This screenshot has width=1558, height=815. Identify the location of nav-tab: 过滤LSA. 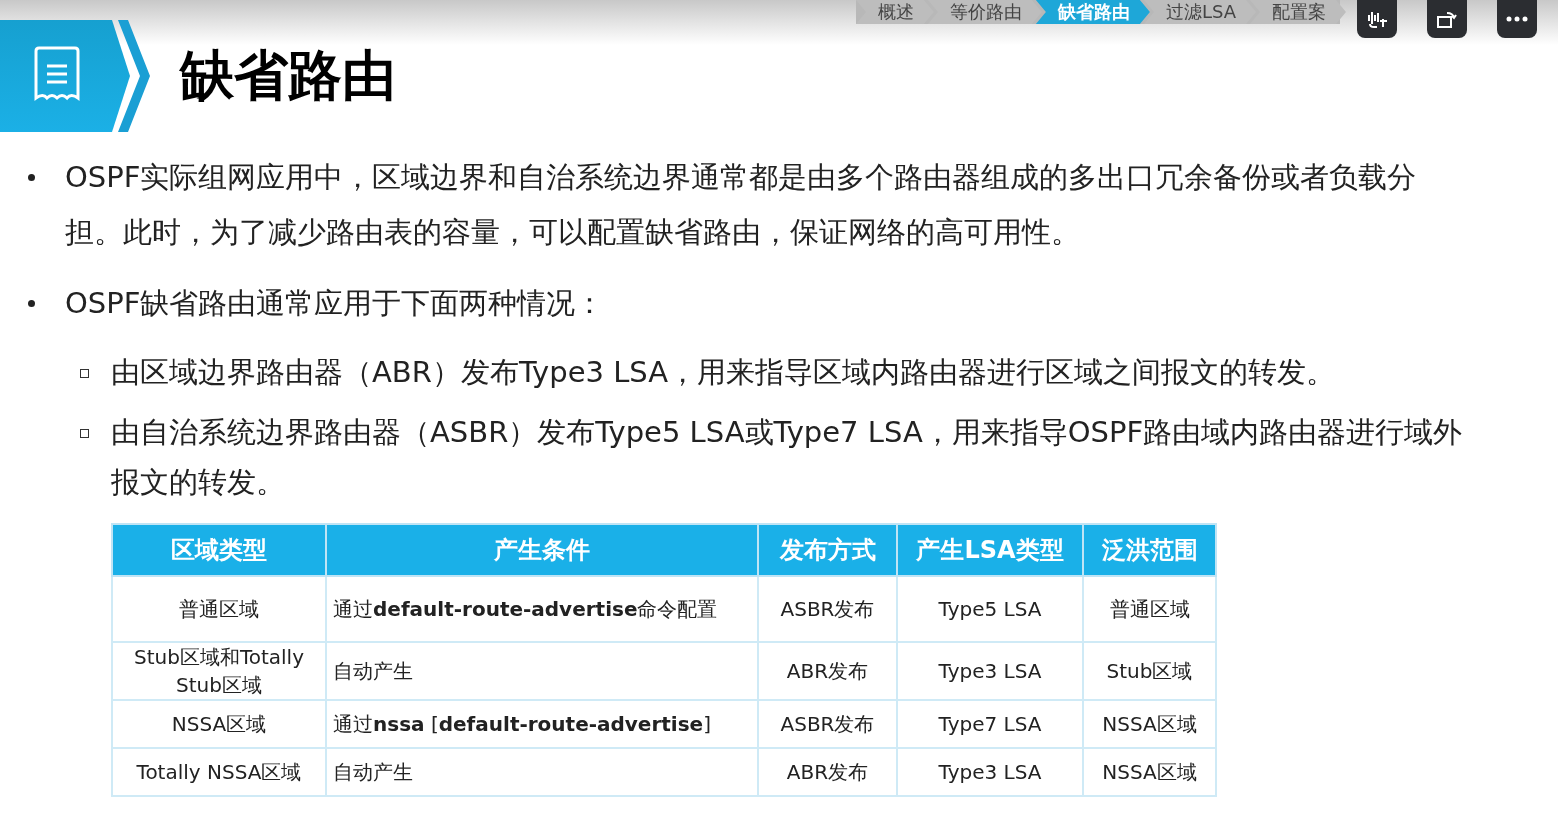
(1199, 12).